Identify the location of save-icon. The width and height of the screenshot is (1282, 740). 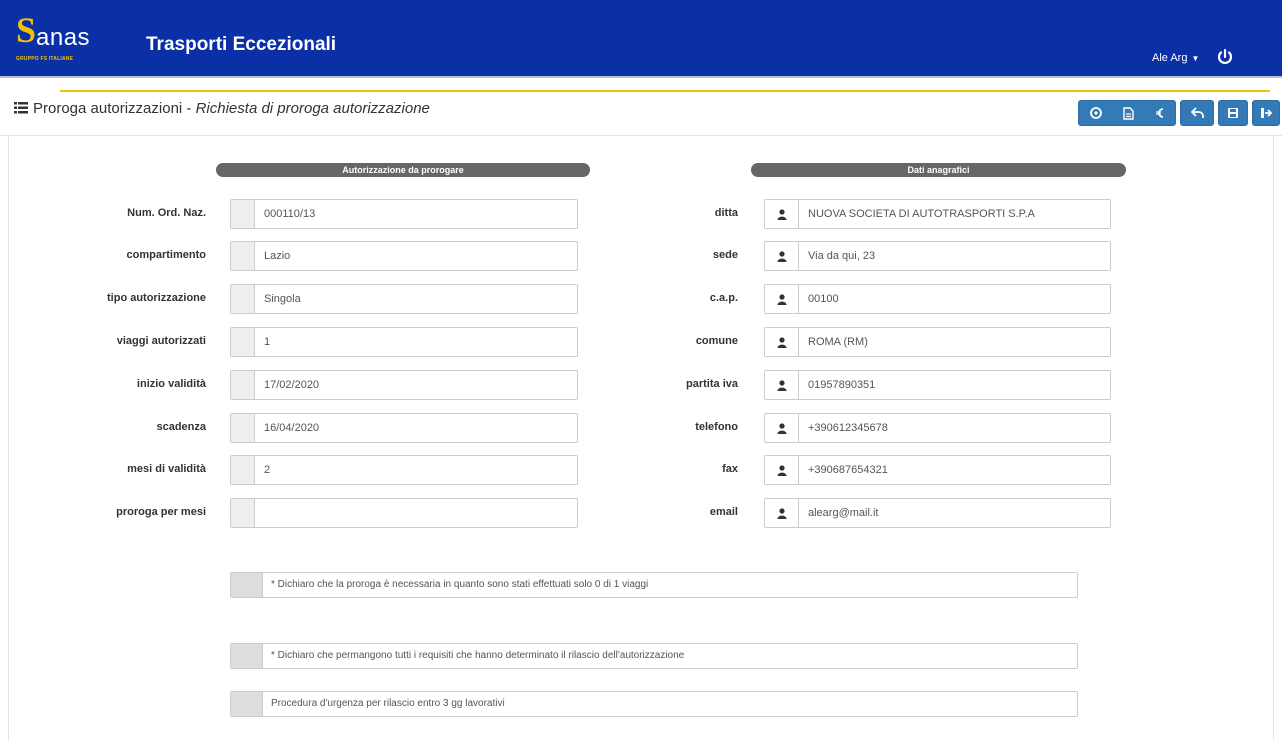
(1233, 113).